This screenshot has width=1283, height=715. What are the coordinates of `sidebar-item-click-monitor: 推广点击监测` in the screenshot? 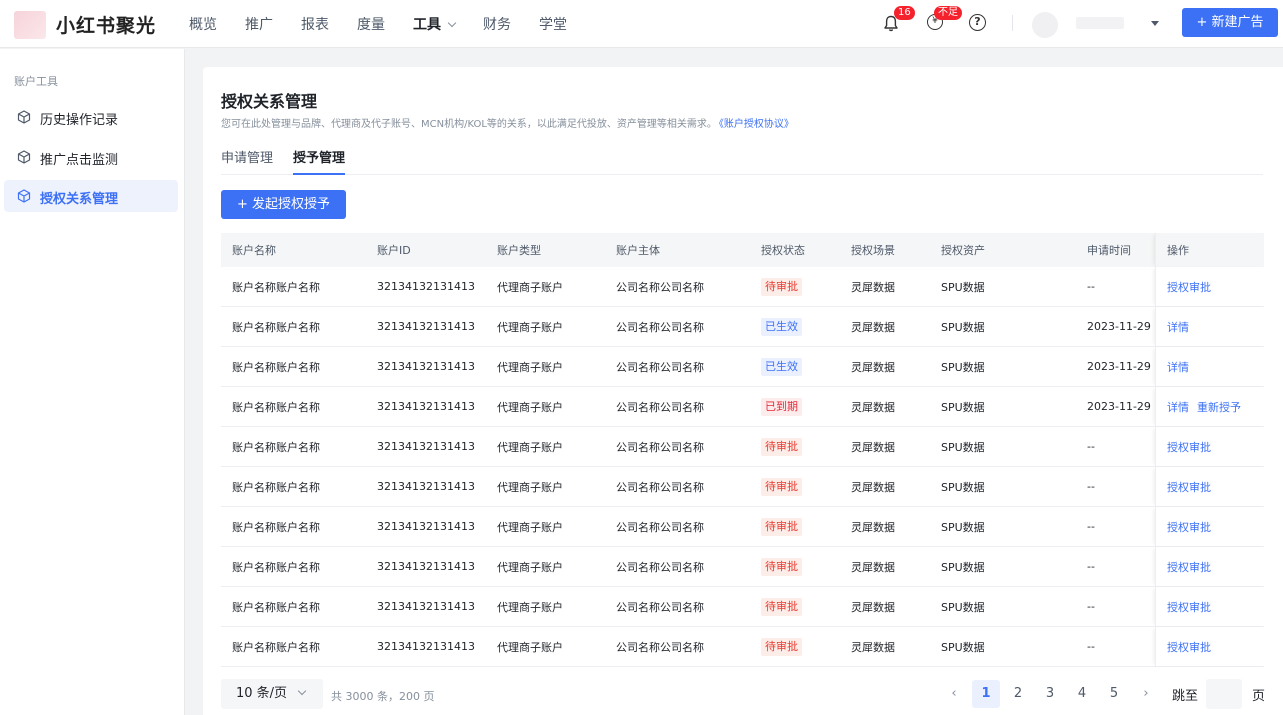 It's located at (91, 157).